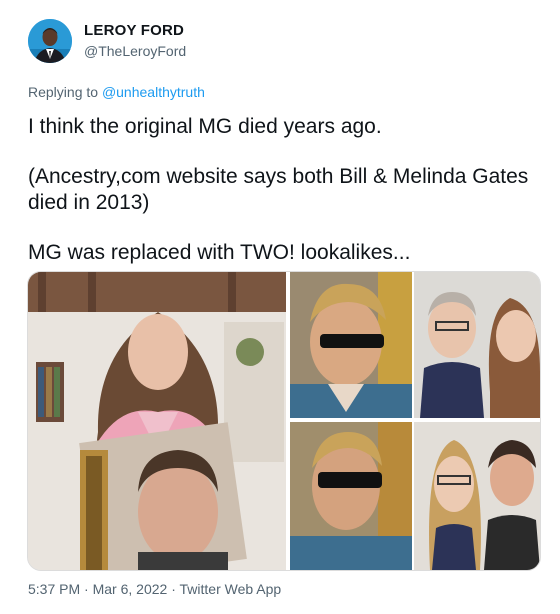 This screenshot has height=614, width=560. What do you see at coordinates (50, 41) in the screenshot?
I see `avatar` at bounding box center [50, 41].